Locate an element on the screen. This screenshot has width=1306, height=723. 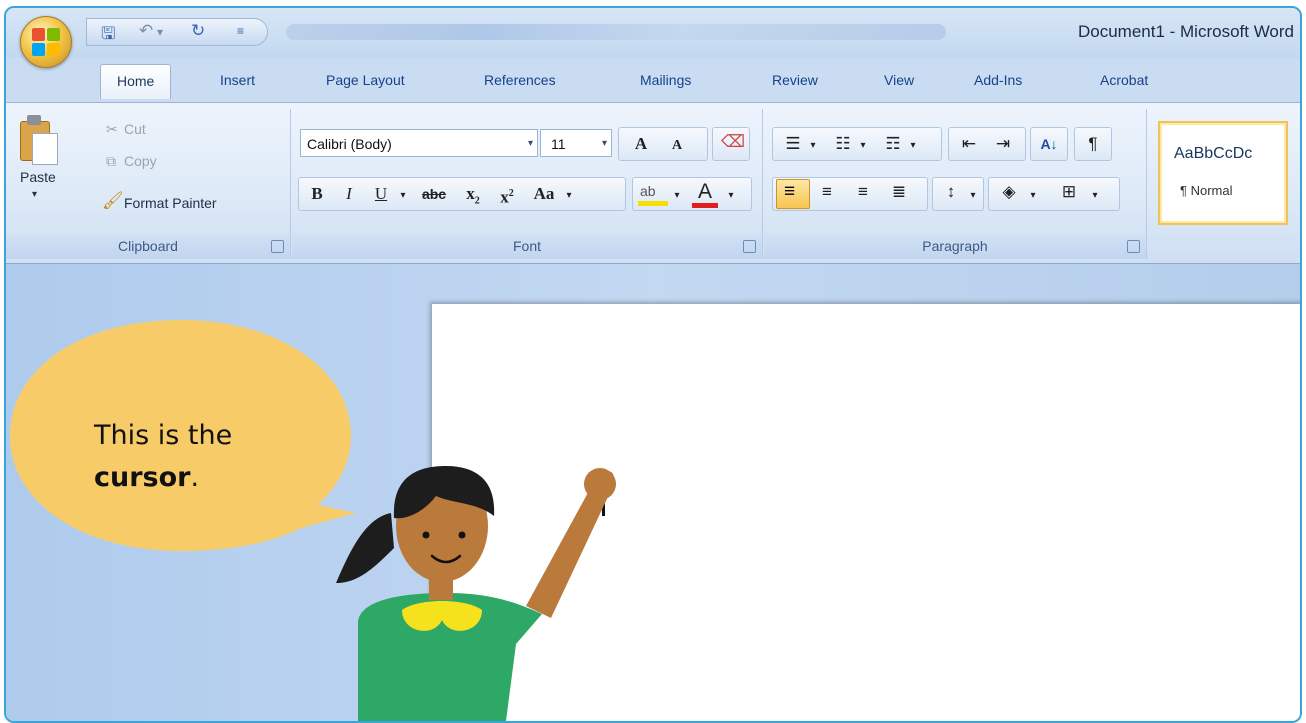
callout-period: . is located at coordinates (195, 477).